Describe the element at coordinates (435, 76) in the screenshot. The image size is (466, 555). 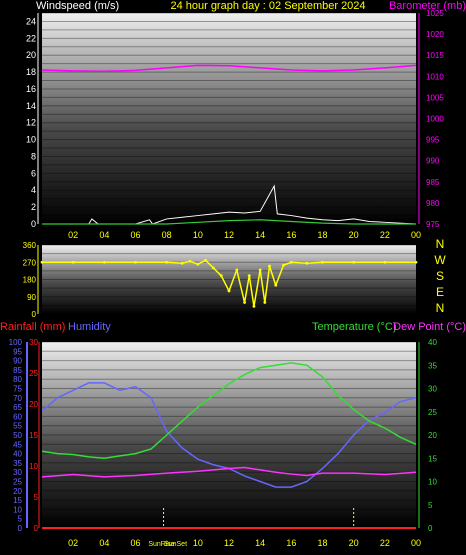
I see `barometer-tick-label: 1010` at that location.